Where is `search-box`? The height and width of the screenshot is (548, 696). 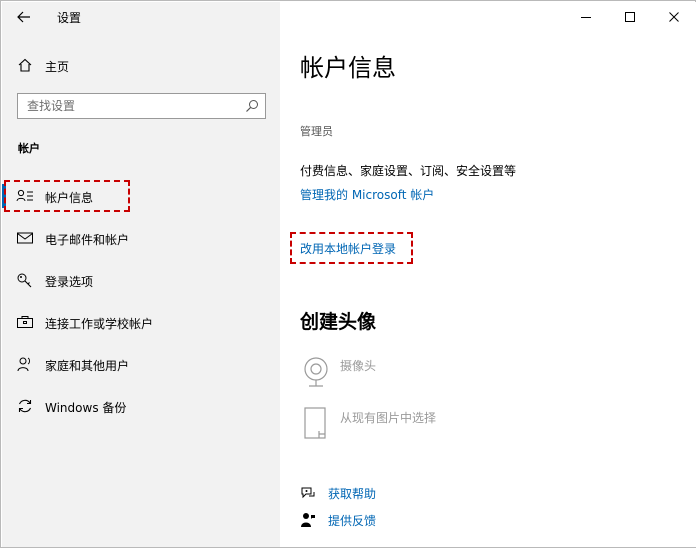 search-box is located at coordinates (141, 106).